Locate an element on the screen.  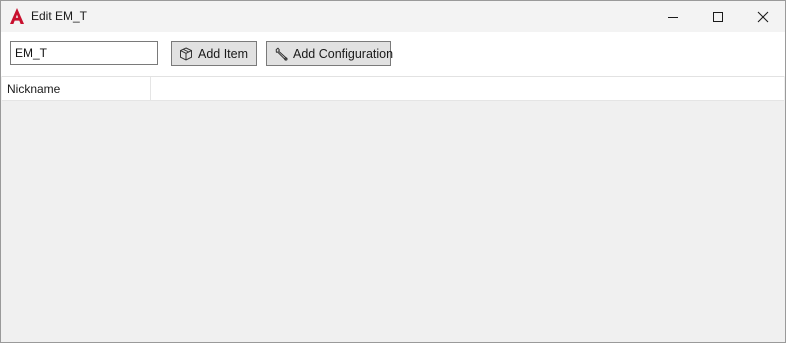
window-title: Edit EM_T is located at coordinates (59, 16).